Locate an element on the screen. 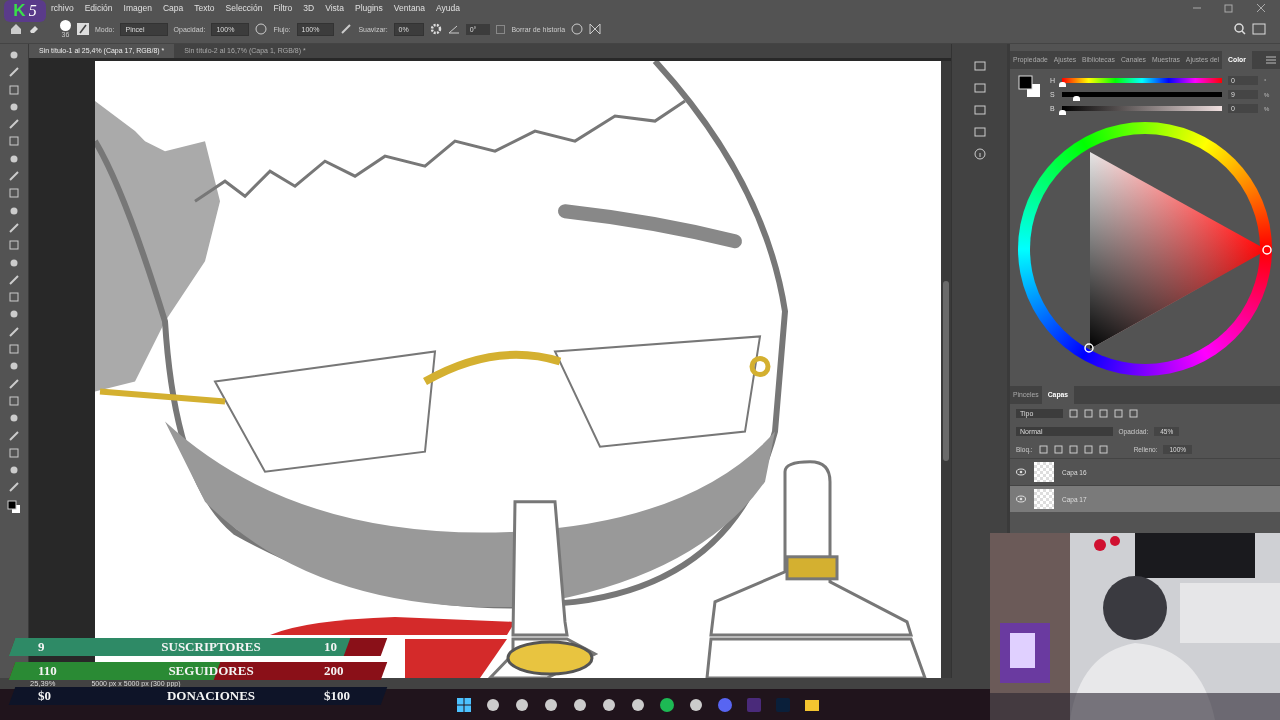  brush-panel-icon is located at coordinates (83, 29).